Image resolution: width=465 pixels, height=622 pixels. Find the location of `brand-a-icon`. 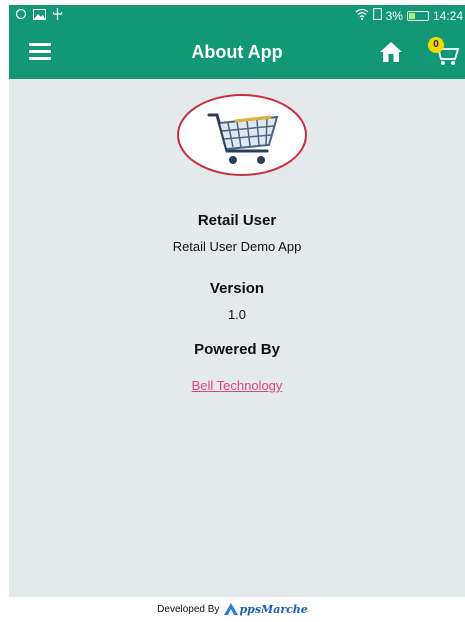

brand-a-icon is located at coordinates (231, 609).